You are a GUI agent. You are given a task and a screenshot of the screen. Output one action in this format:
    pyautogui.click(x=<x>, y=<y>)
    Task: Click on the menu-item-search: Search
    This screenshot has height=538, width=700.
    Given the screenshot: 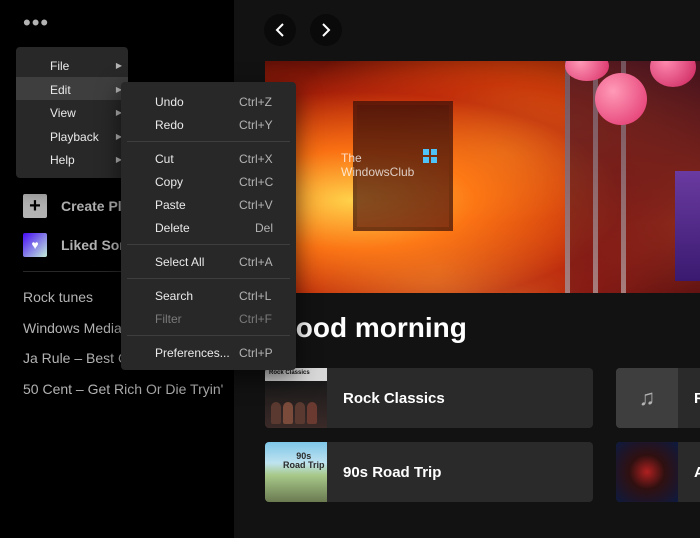 What is the action you would take?
    pyautogui.click(x=174, y=296)
    